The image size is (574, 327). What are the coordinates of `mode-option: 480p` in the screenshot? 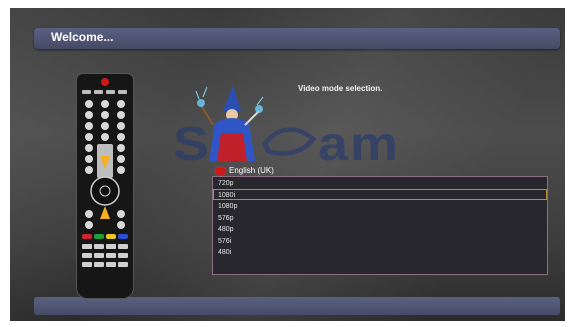 It's located at (380, 229).